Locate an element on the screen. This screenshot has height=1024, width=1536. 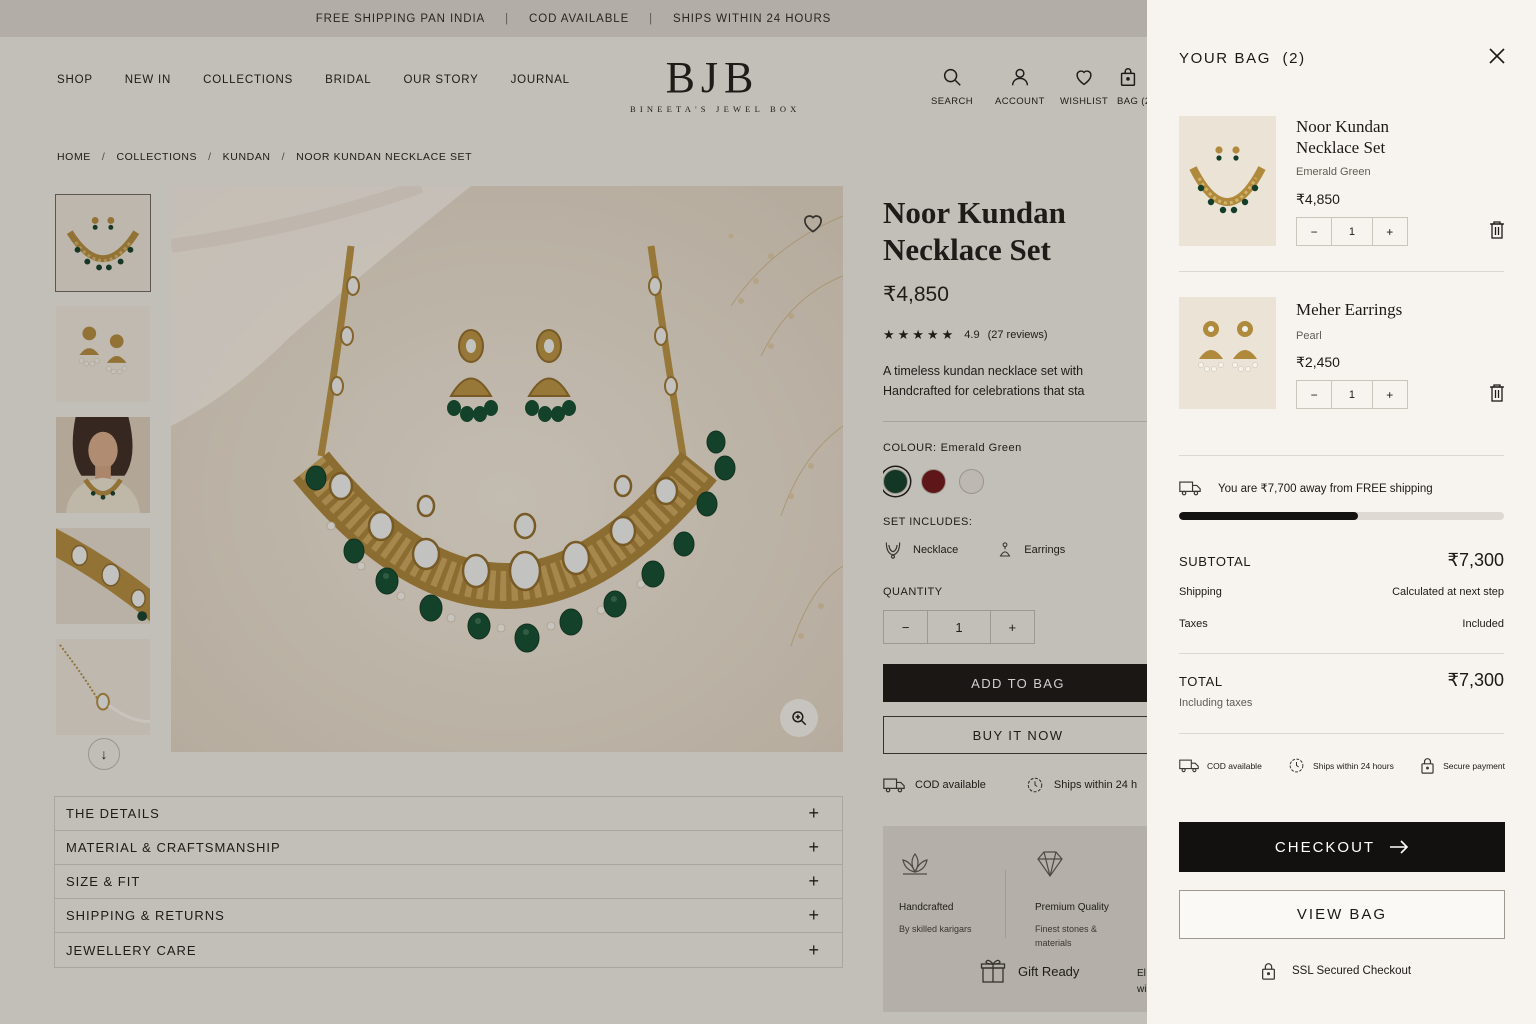
nav-collections: COLLECTIONS is located at coordinates (248, 80).